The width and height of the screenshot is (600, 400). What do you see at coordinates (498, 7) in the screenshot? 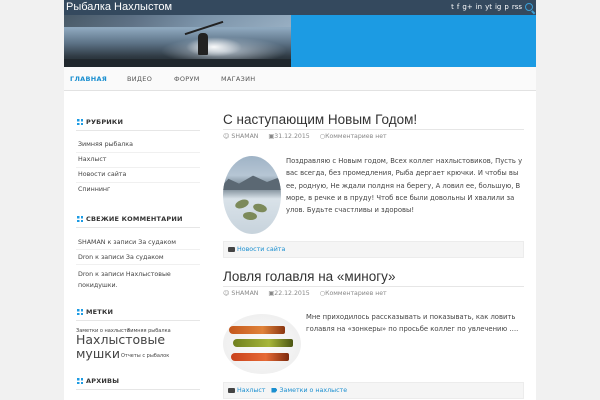
I see `instagram-icon: ig` at bounding box center [498, 7].